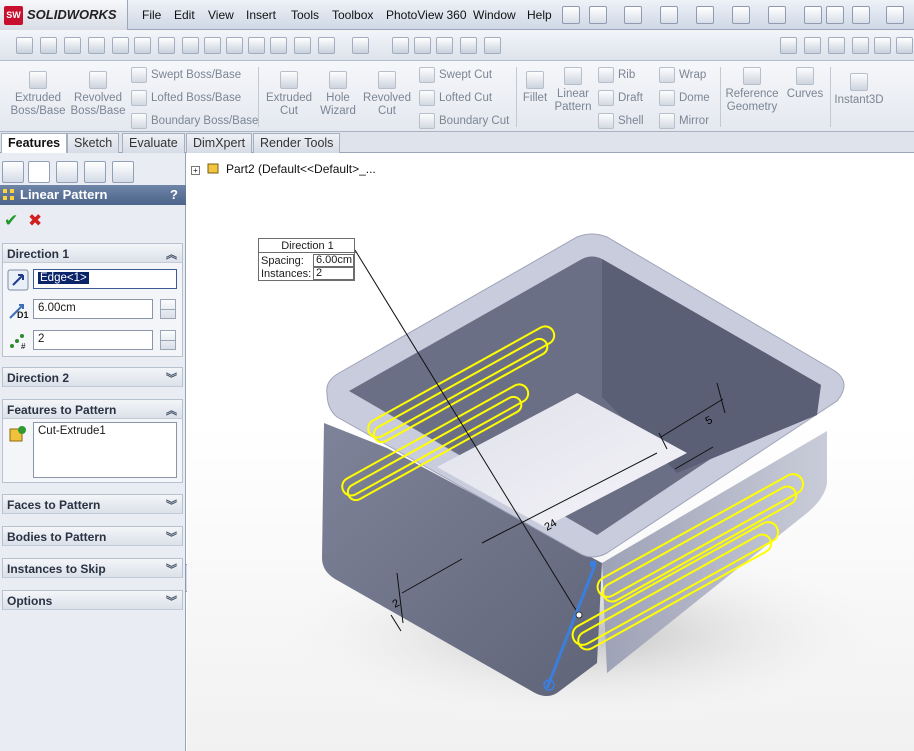  Describe the element at coordinates (92, 377) in the screenshot. I see `direction-2-header: Direction 2 ︾` at that location.